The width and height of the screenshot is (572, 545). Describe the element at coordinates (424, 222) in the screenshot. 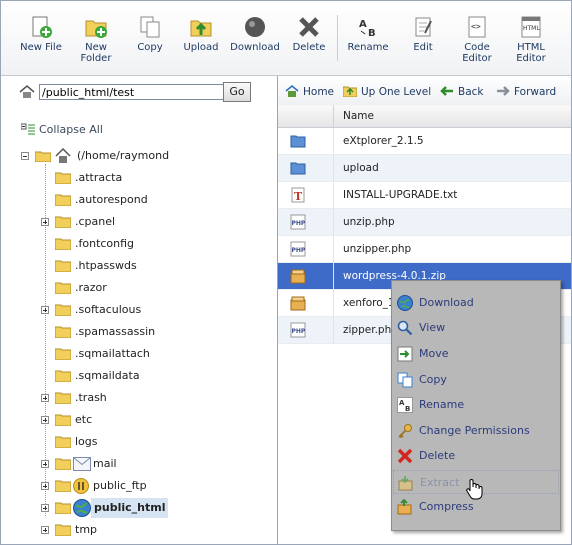

I see `file-row: PHP unzip.php` at that location.